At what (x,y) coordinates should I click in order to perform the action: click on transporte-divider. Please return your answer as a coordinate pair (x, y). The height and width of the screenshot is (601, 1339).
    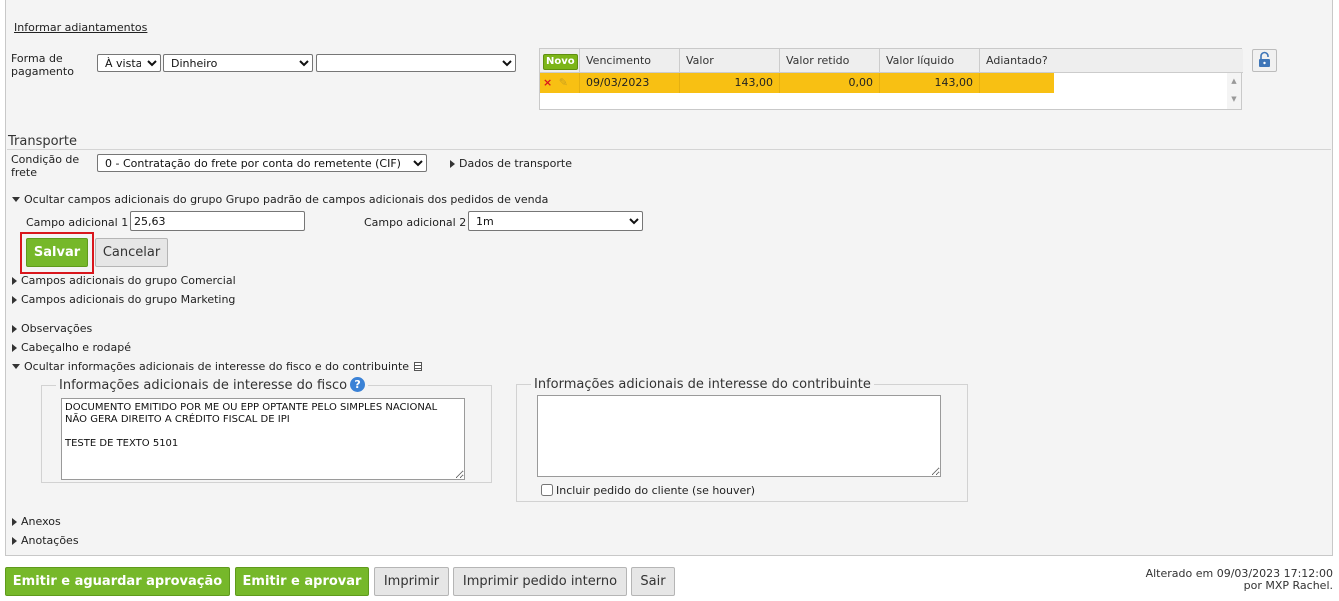
    Looking at the image, I should click on (669, 149).